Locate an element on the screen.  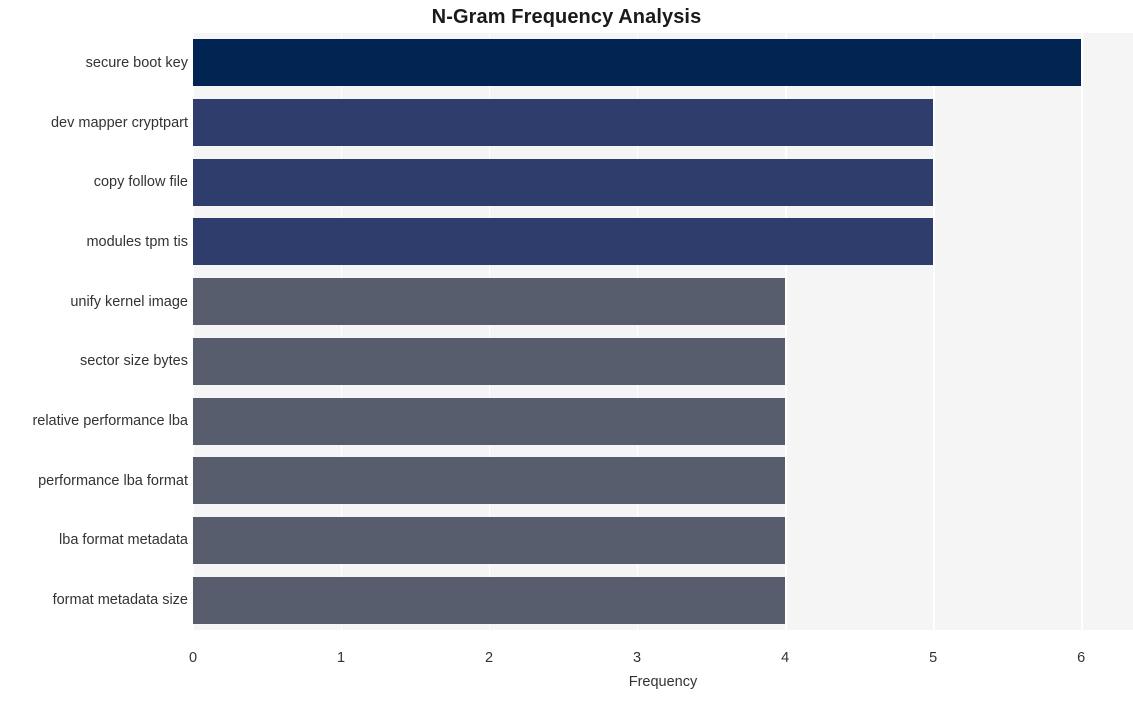
y-tick-label: modules tpm tis is located at coordinates (137, 241).